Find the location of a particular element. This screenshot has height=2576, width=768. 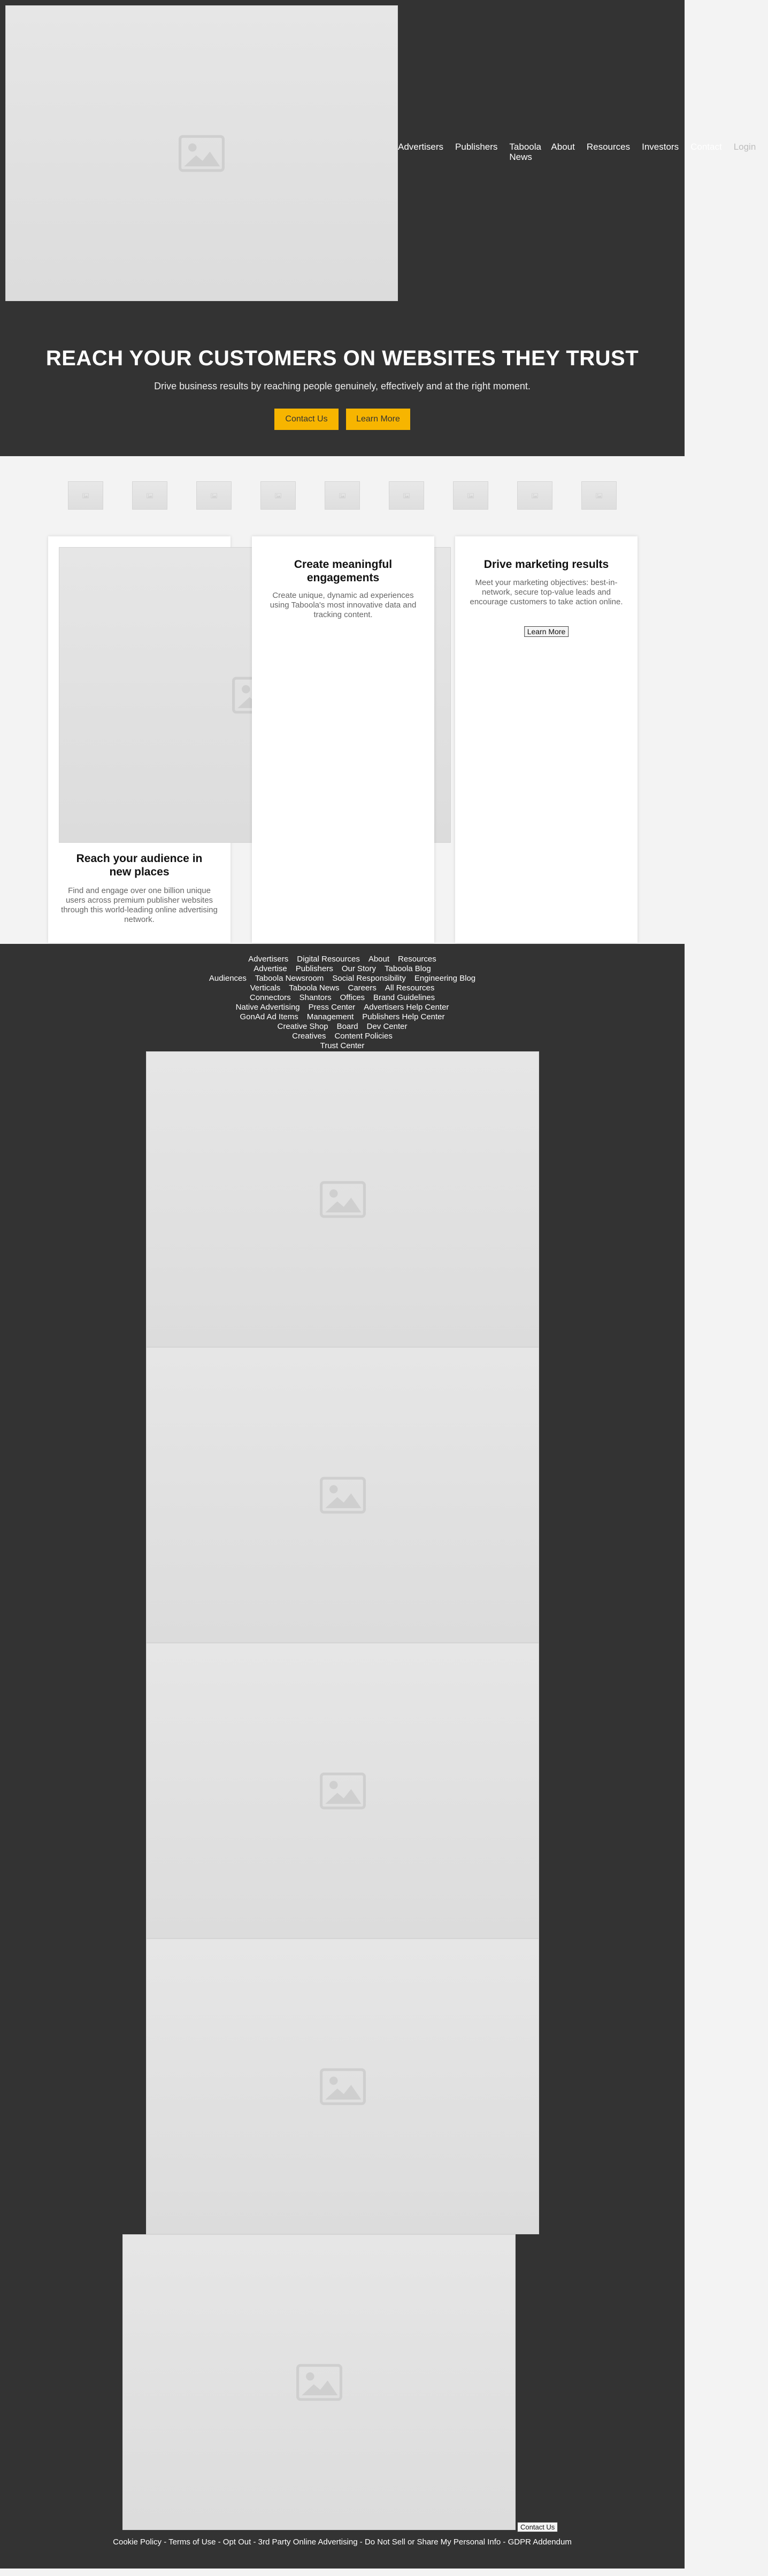

footer-link-row: Advertise Publishers Our Story Taboola Blog is located at coordinates (343, 969).